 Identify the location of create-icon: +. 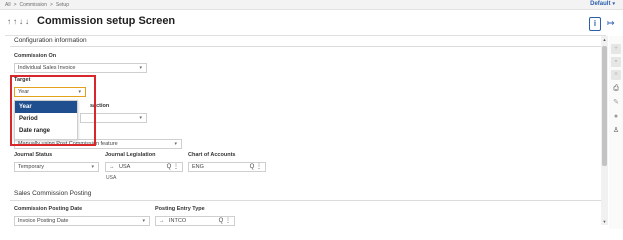
(616, 49).